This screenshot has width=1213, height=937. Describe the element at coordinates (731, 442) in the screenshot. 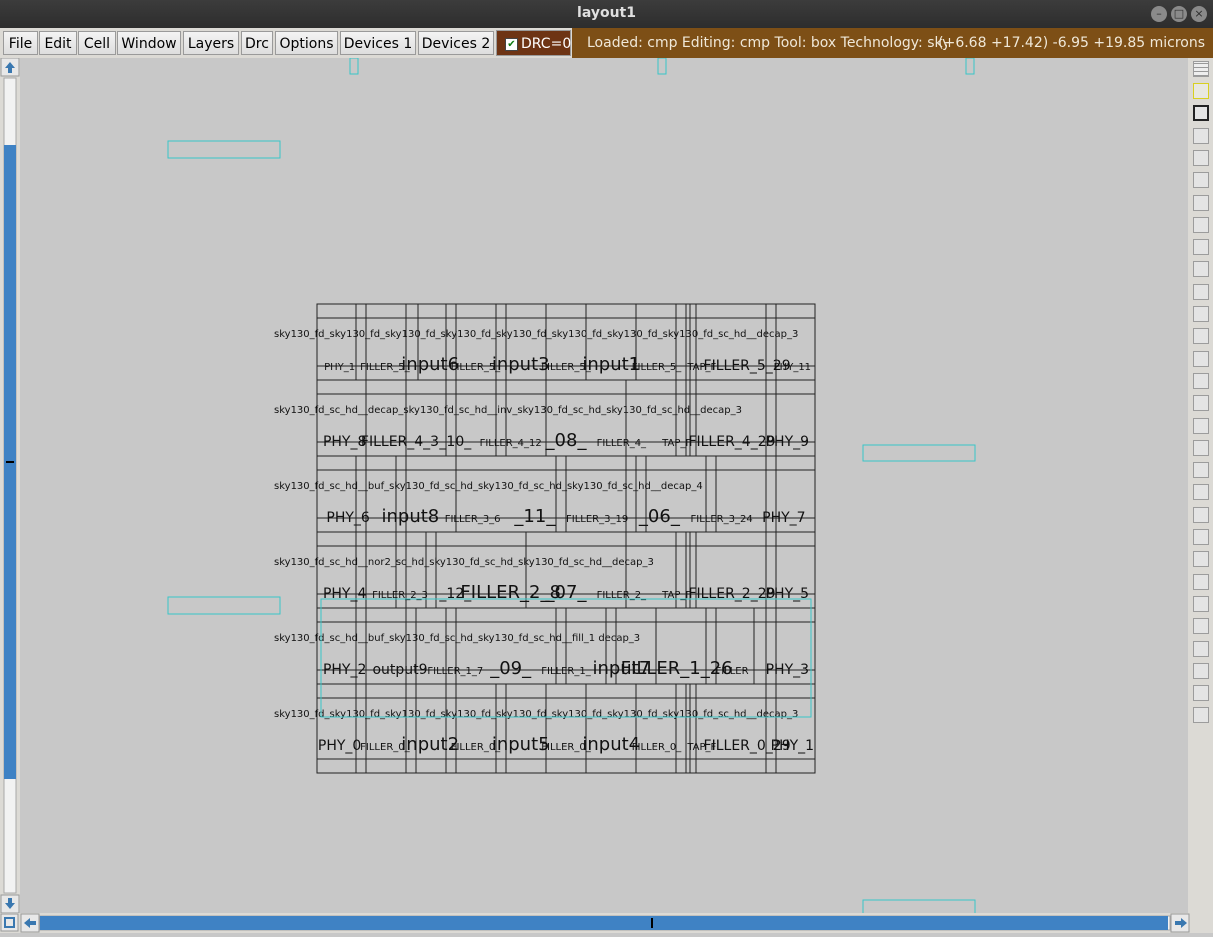

I see `cell-instance-label: FILLER_4_29` at that location.